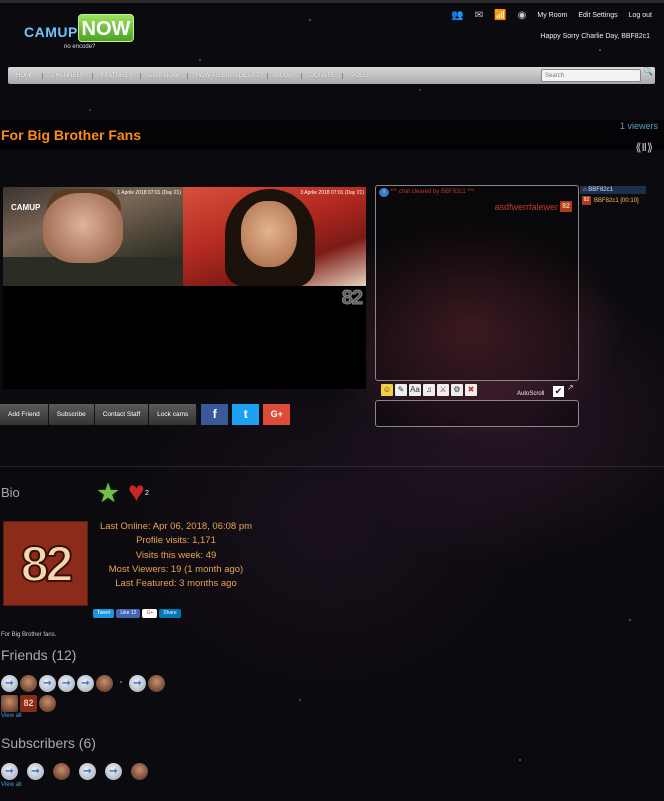 This screenshot has width=664, height=801. I want to click on subscribers-title: Subscribers (6), so click(48, 743).